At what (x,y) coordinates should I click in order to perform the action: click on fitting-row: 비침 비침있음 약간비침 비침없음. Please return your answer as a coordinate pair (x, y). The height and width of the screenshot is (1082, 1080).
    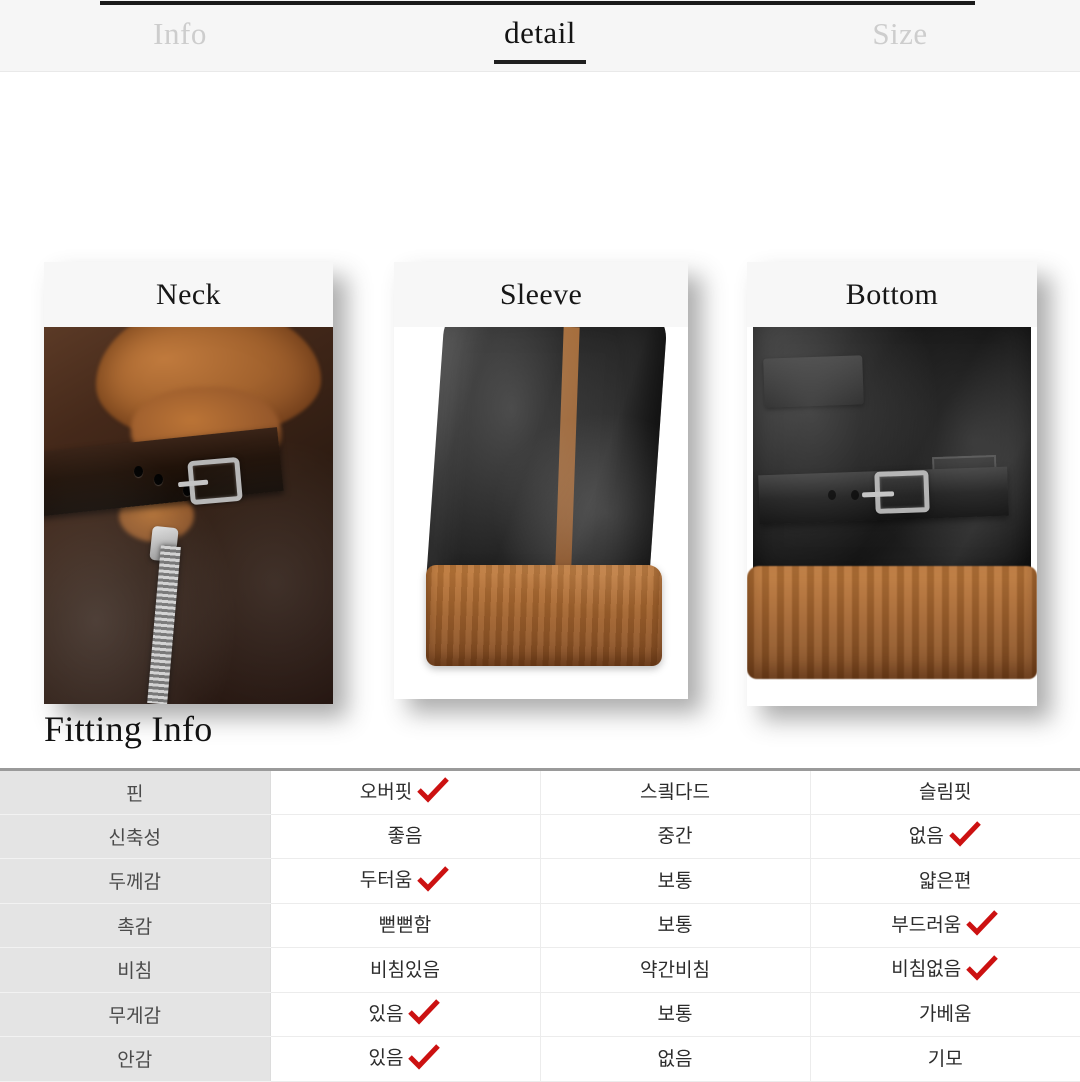
    Looking at the image, I should click on (540, 970).